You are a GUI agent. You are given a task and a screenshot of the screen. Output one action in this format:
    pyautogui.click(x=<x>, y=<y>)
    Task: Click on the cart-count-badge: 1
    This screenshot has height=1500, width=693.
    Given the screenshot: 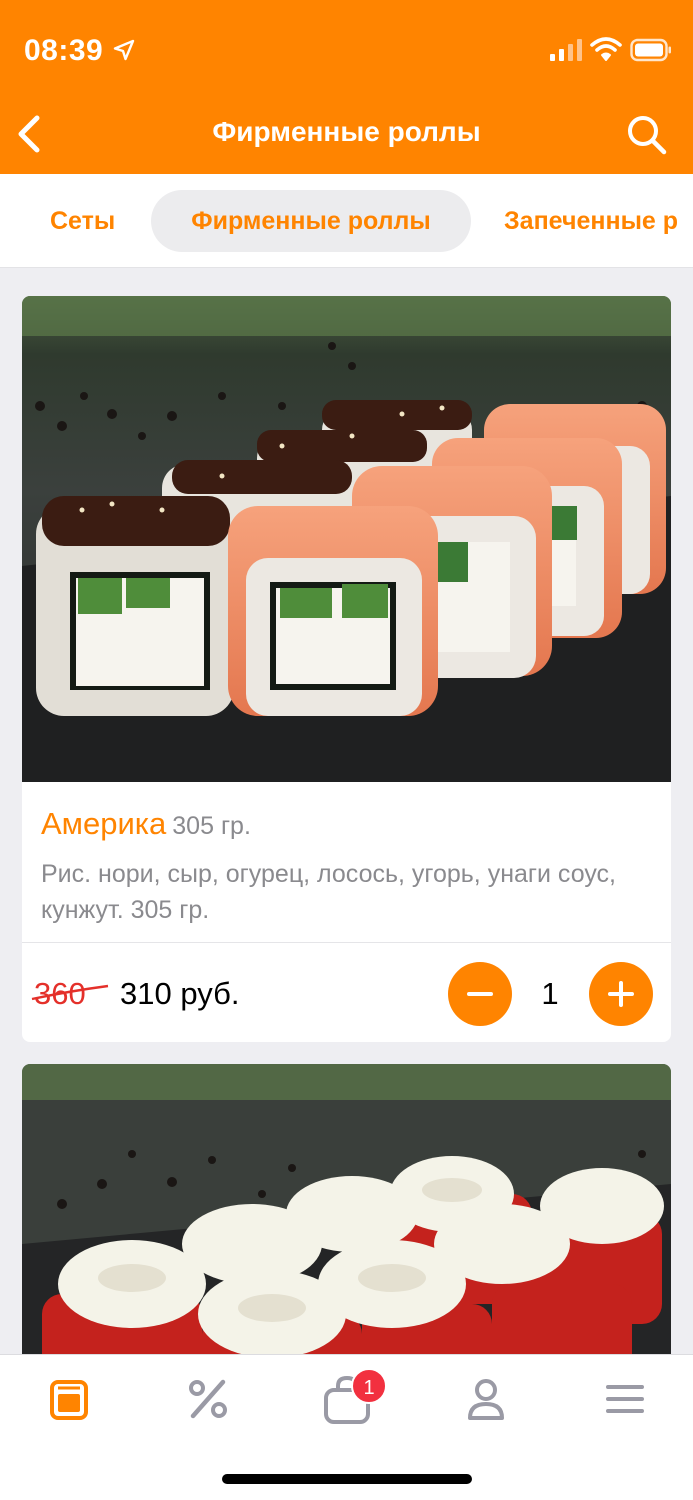 What is the action you would take?
    pyautogui.click(x=369, y=1386)
    